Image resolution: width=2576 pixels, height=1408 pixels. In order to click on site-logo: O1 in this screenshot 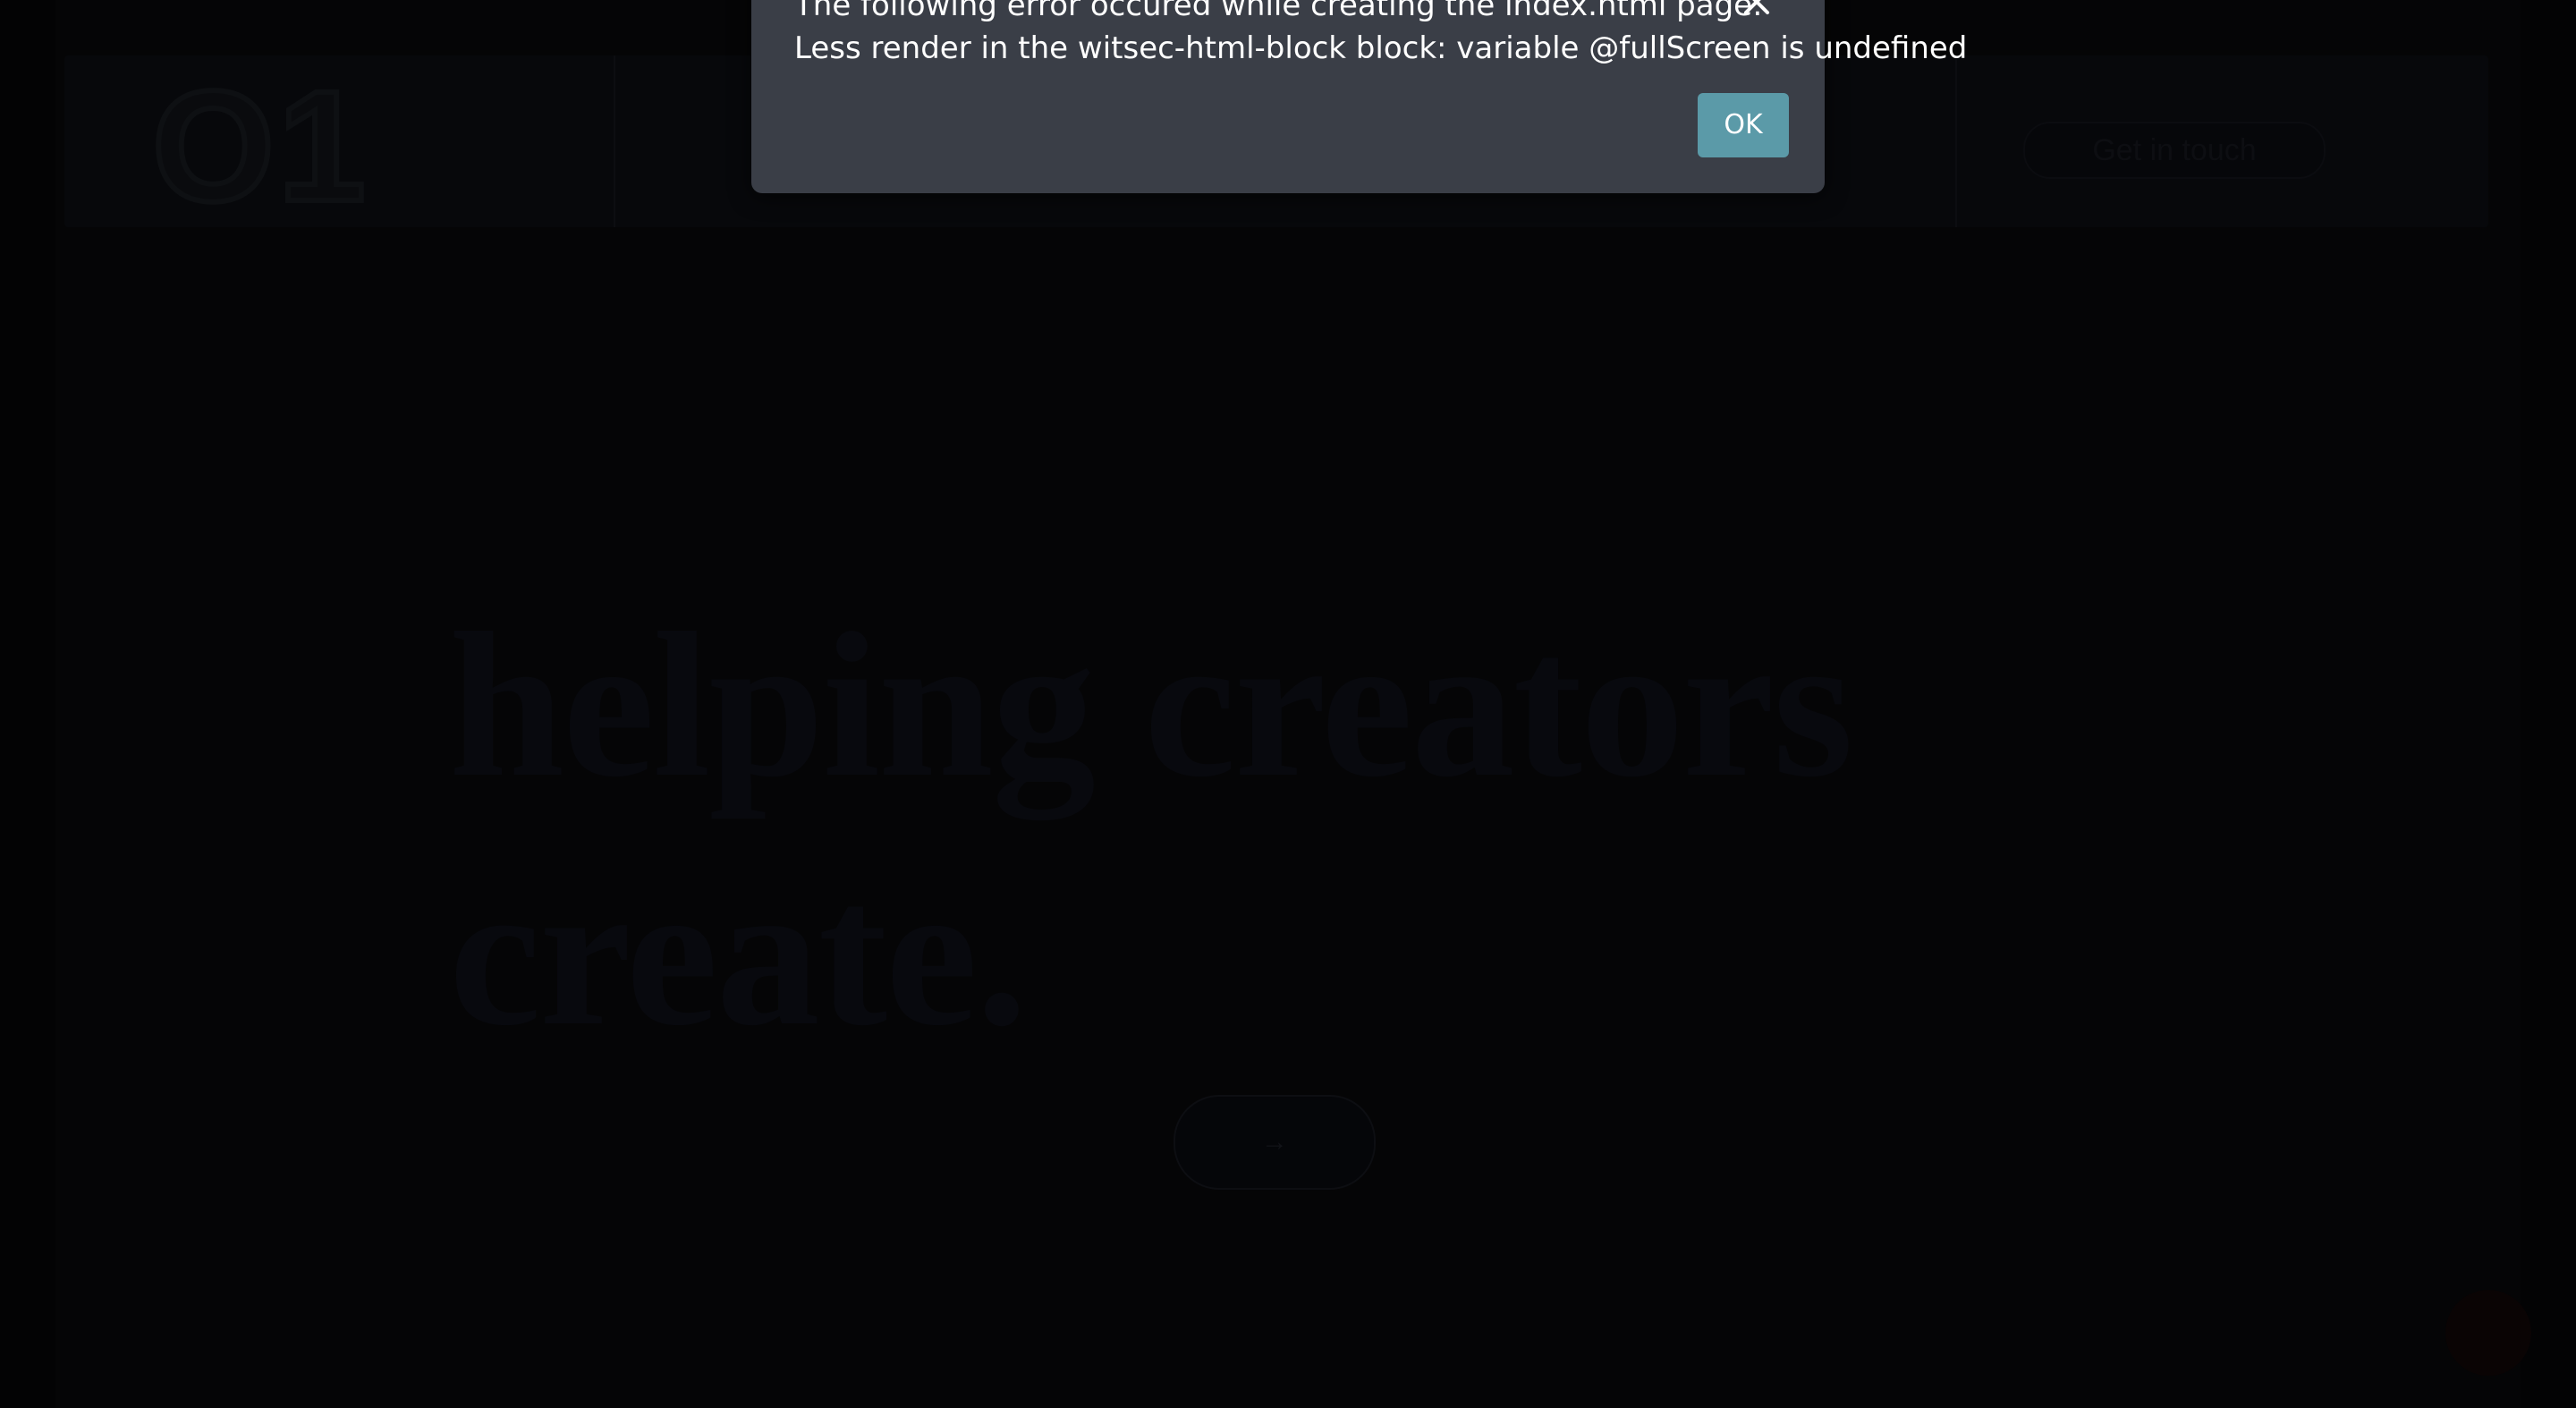, I will do `click(259, 147)`.